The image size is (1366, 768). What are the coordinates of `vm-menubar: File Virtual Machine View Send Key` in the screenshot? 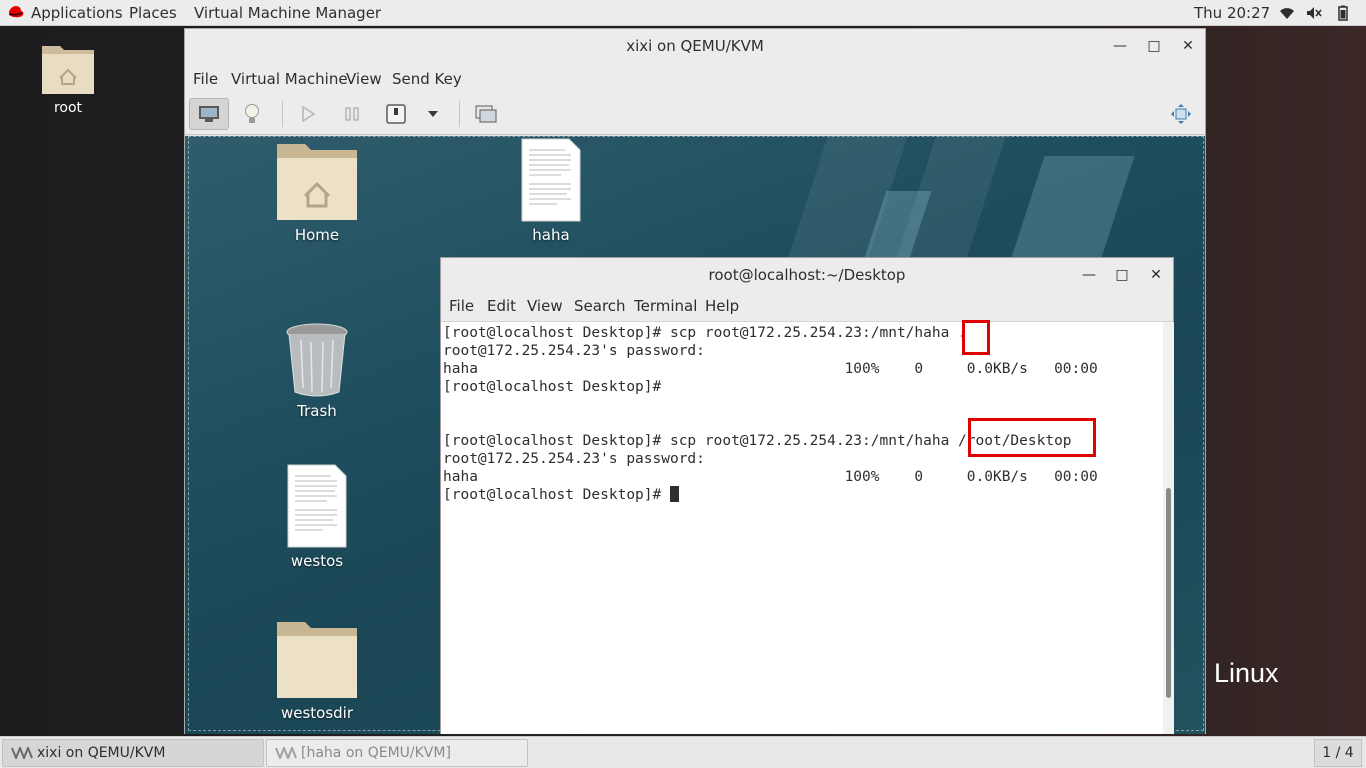 It's located at (695, 79).